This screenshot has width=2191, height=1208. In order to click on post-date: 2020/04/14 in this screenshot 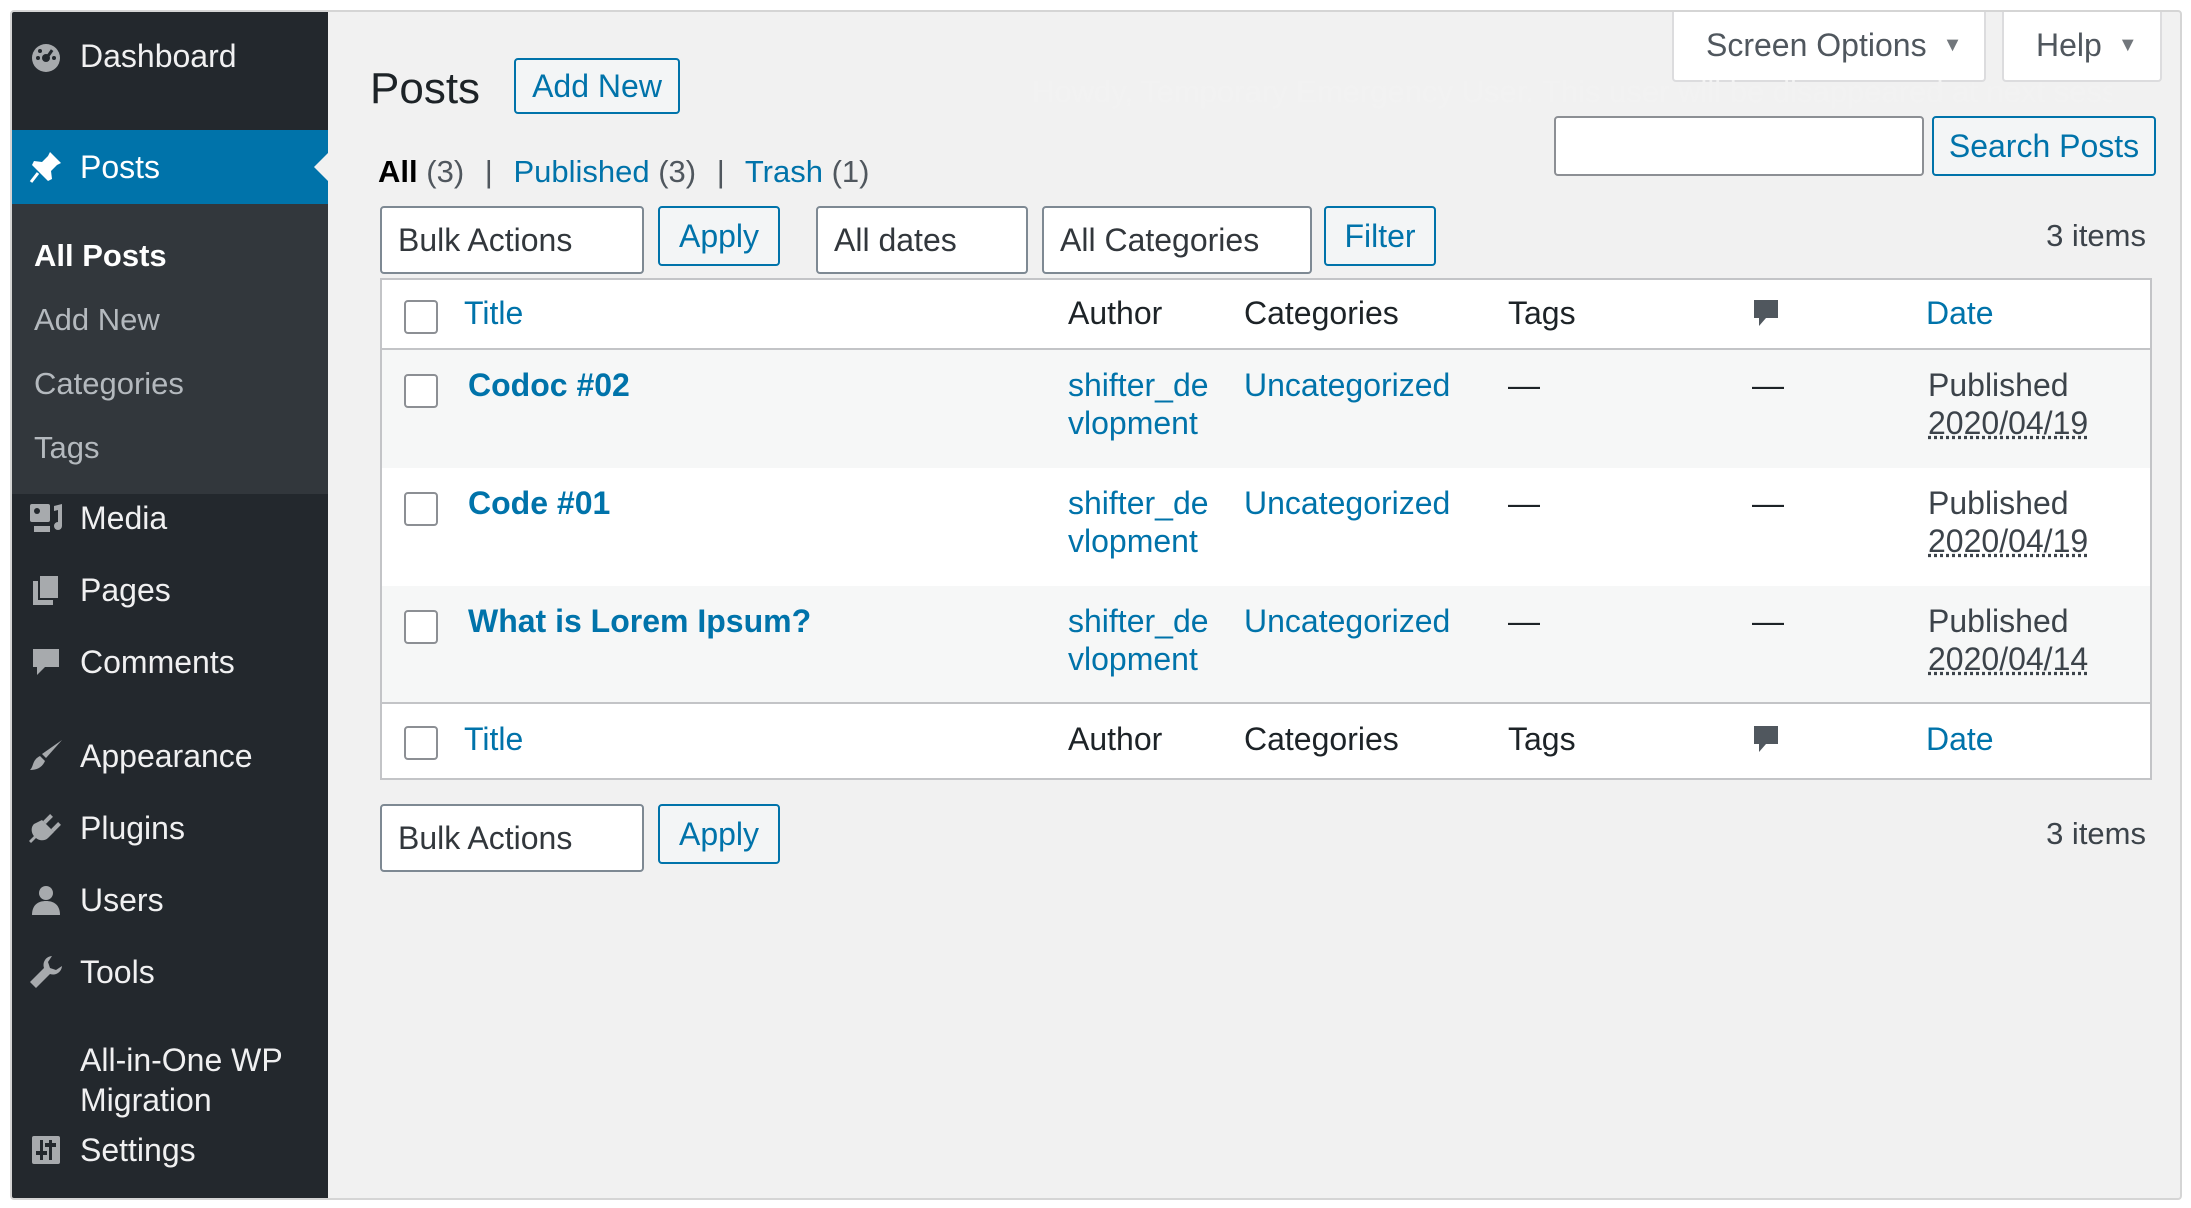, I will do `click(2008, 659)`.